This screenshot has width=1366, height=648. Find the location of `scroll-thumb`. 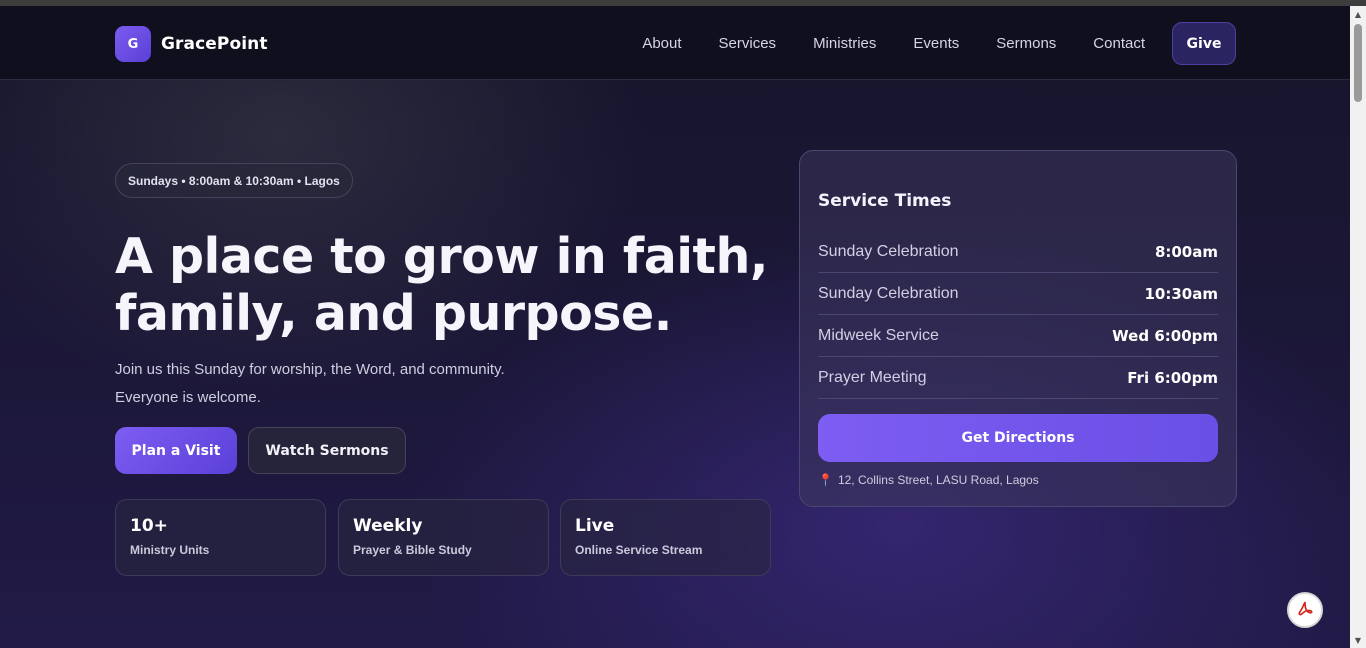

scroll-thumb is located at coordinates (1358, 63).